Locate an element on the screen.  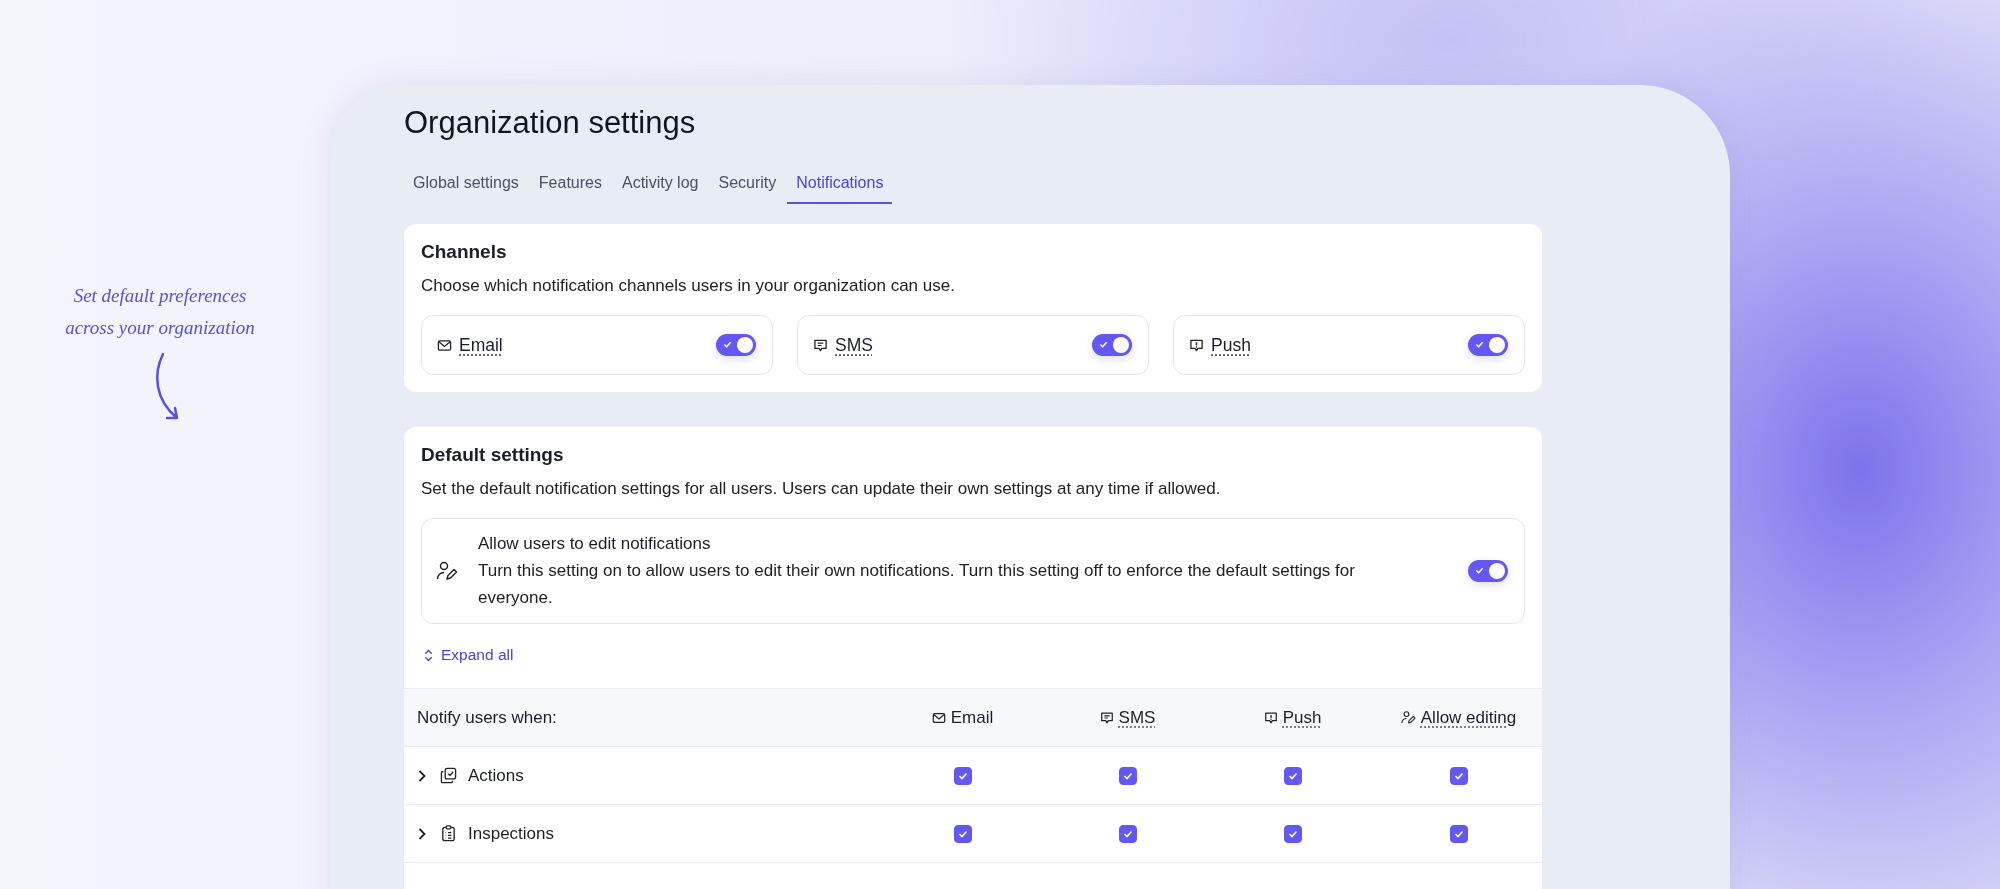
setting-title: Allow users to edit notifications is located at coordinates (595, 544).